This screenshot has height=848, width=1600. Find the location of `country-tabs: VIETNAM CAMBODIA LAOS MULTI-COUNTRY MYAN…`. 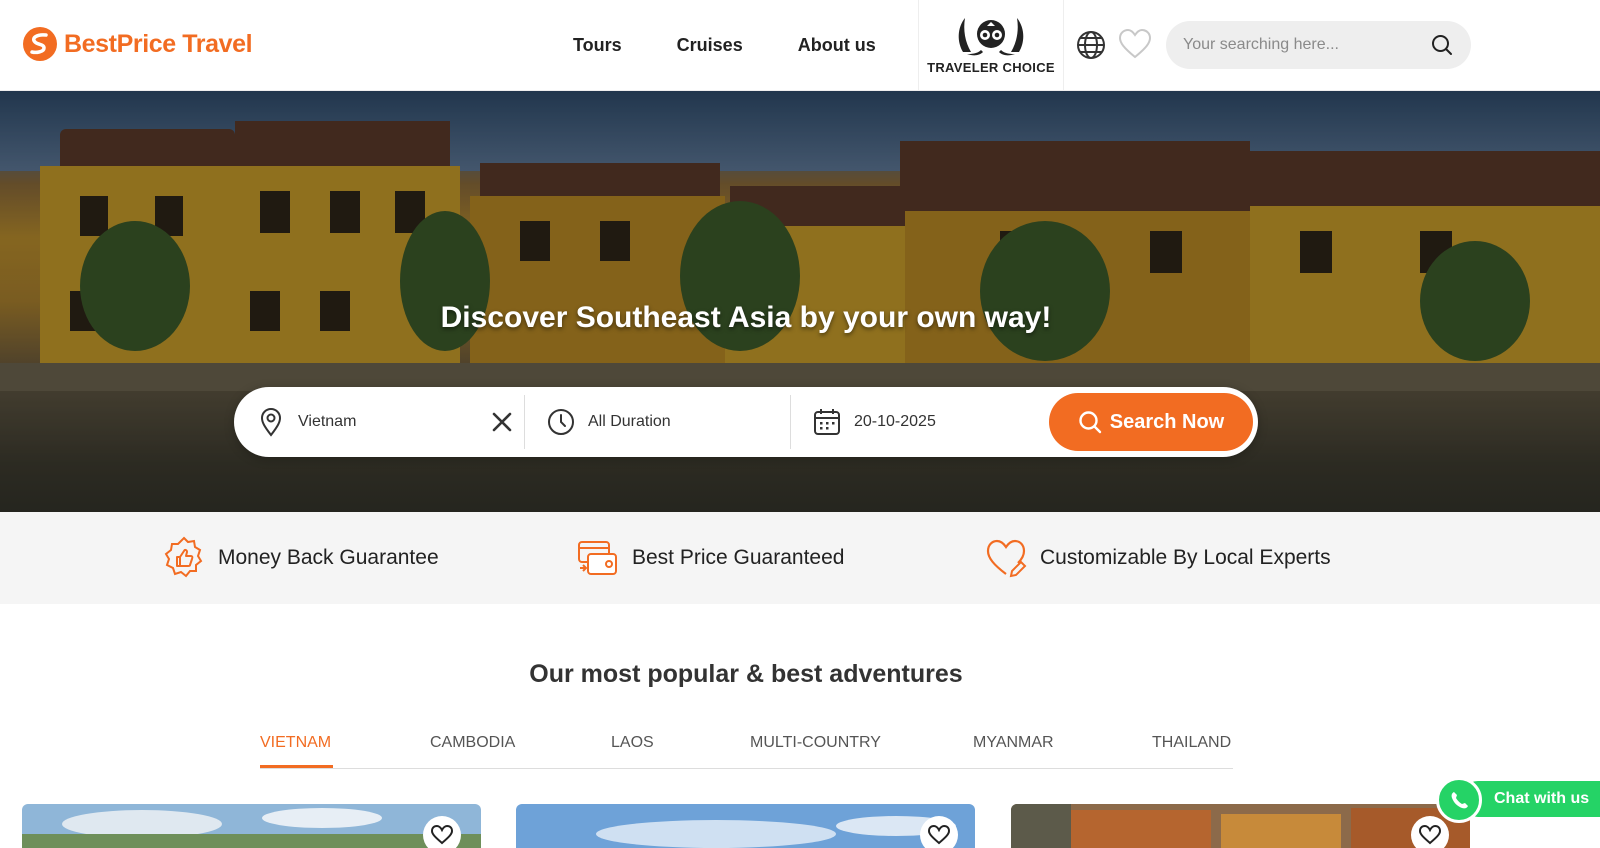

country-tabs: VIETNAM CAMBODIA LAOS MULTI-COUNTRY MYAN… is located at coordinates (746, 749).